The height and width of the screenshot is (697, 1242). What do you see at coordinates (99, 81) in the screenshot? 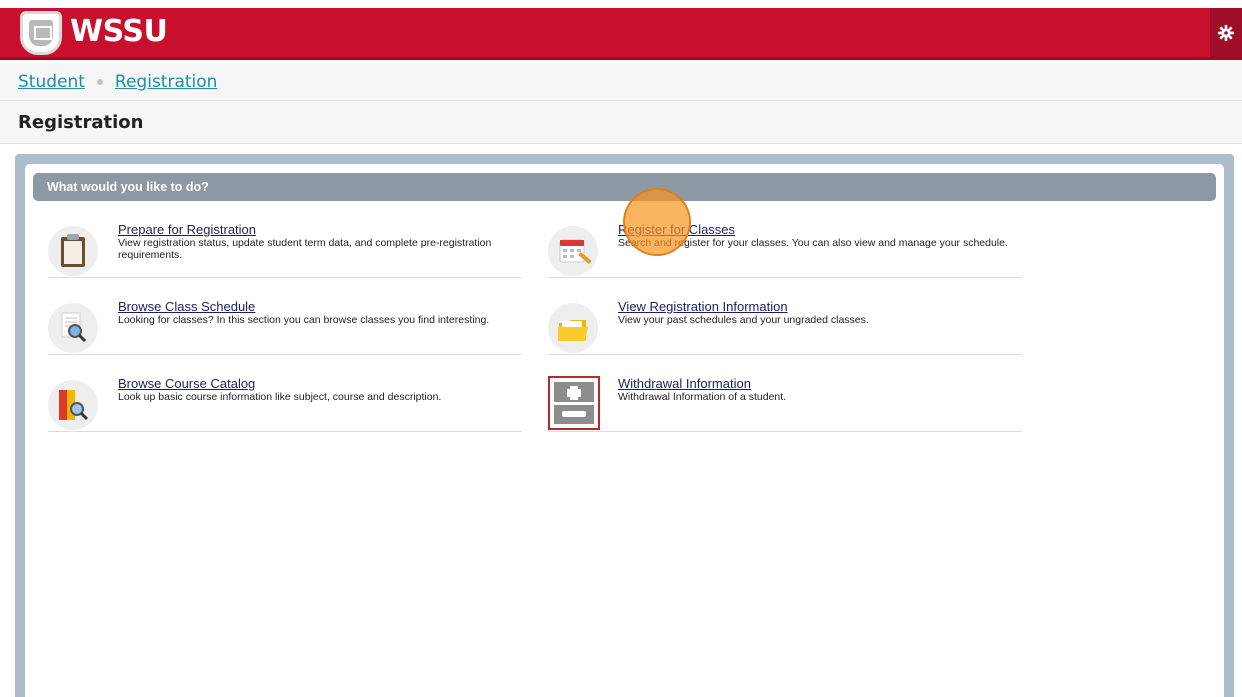
I see `breadcrumb-separator` at bounding box center [99, 81].